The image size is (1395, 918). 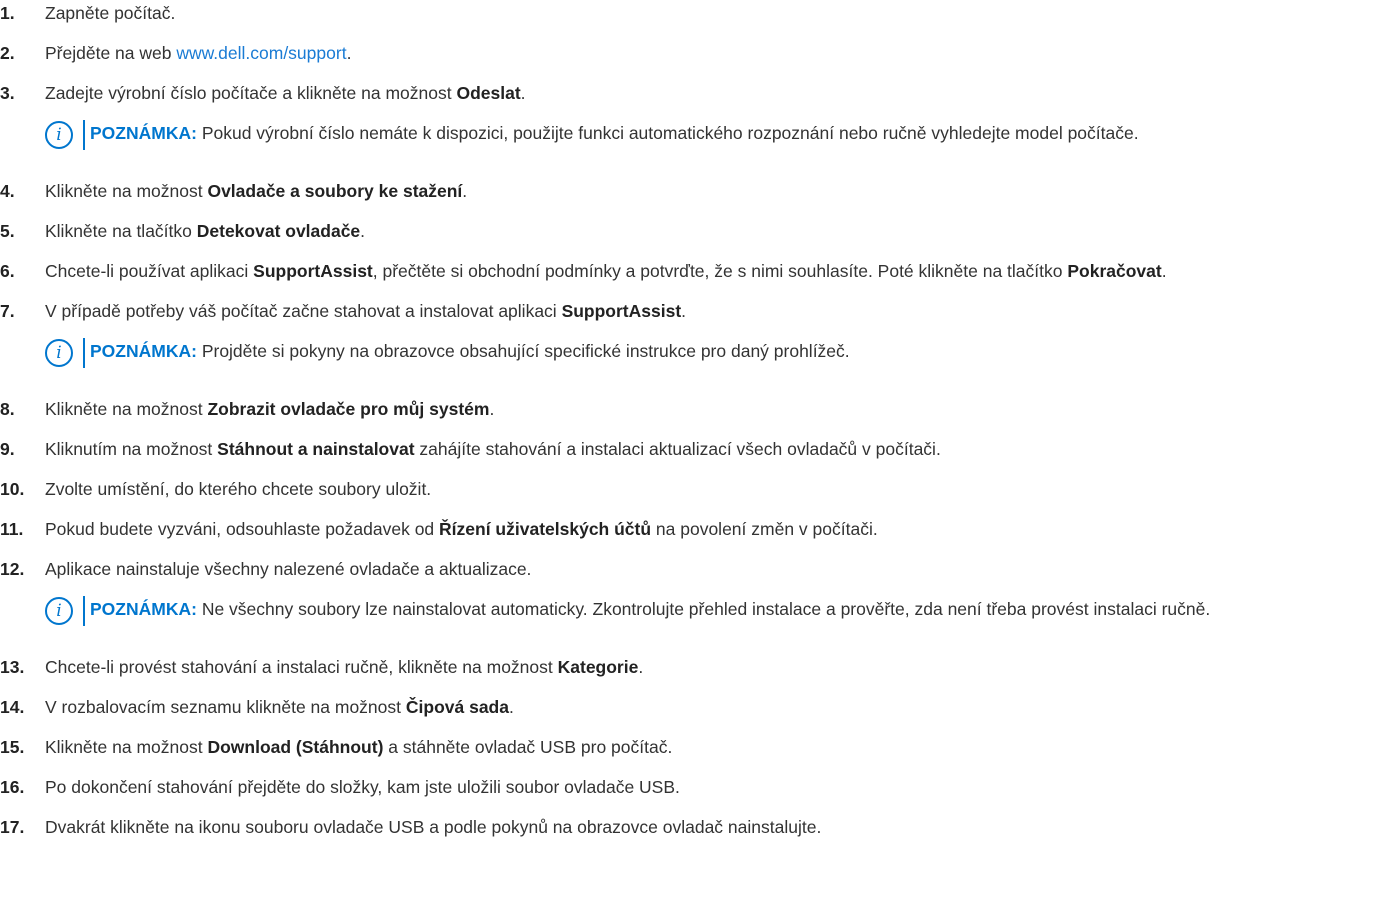 I want to click on step-emphasis: Kategorie, so click(x=598, y=667).